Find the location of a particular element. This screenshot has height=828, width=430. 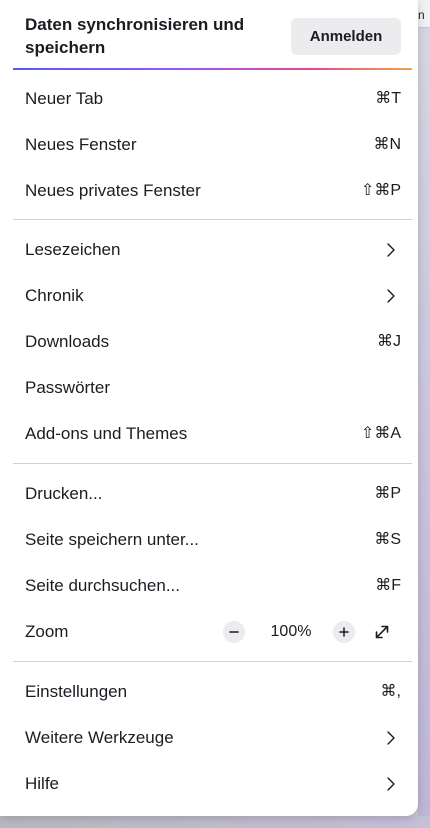

shortcut-label: ⌘J is located at coordinates (389, 341).